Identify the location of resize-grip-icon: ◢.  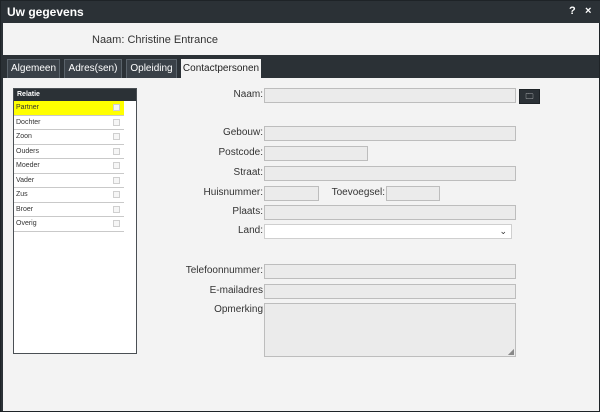
(511, 351).